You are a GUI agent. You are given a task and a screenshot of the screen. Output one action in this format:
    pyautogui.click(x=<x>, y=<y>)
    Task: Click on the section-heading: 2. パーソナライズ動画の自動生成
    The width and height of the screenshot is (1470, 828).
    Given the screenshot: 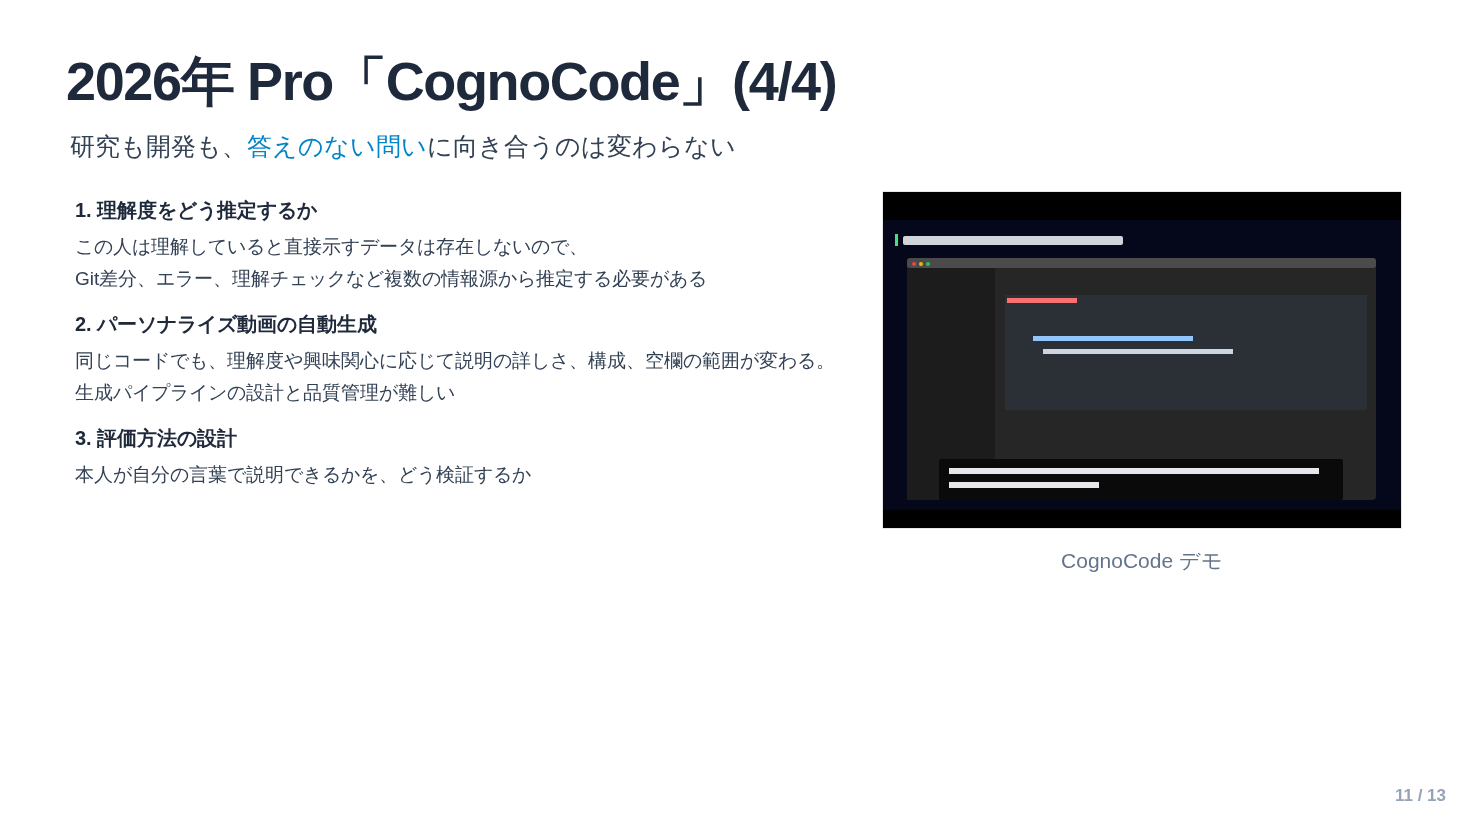 What is the action you would take?
    pyautogui.click(x=227, y=324)
    